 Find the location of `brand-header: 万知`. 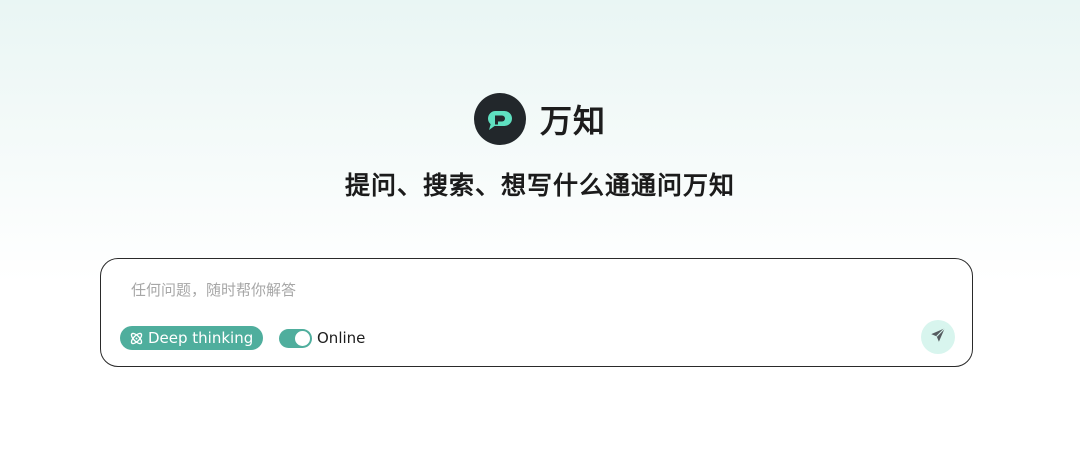

brand-header: 万知 is located at coordinates (540, 119).